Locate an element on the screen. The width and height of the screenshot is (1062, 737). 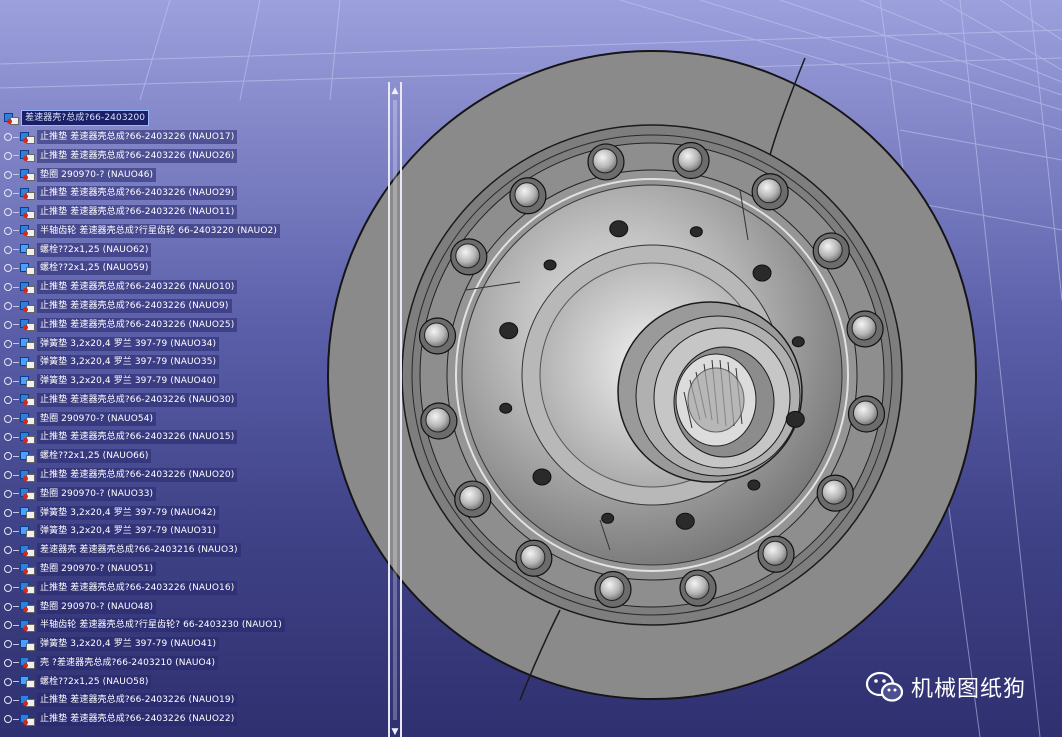
tree-item: 垫圈 290970-? (NAUO51) is located at coordinates (80, 569).